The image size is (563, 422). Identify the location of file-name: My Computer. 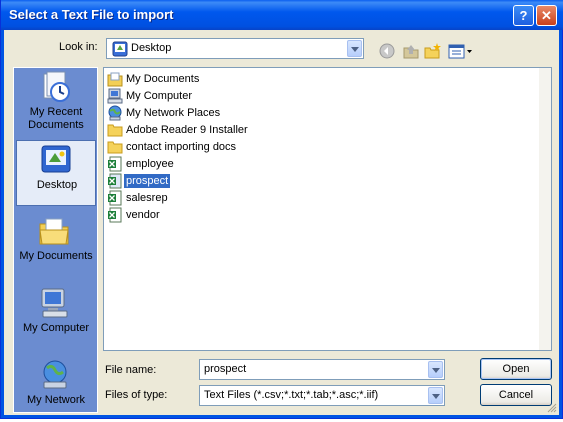
(159, 96).